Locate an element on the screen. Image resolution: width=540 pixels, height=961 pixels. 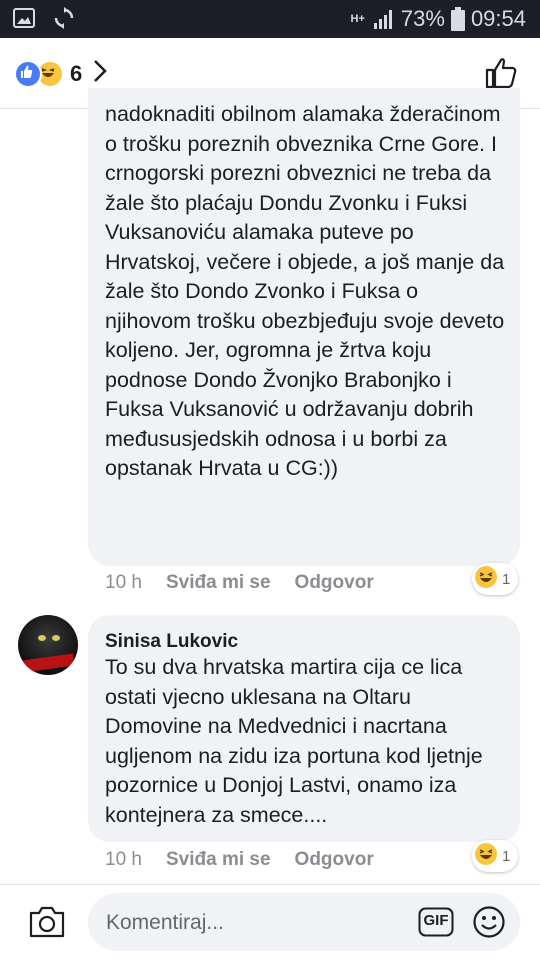
battery-icon is located at coordinates (457, 19).